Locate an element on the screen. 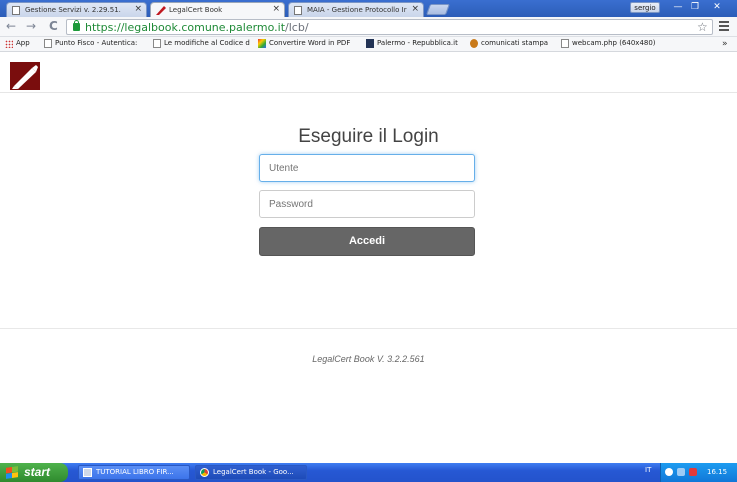  network-icon is located at coordinates (681, 472).